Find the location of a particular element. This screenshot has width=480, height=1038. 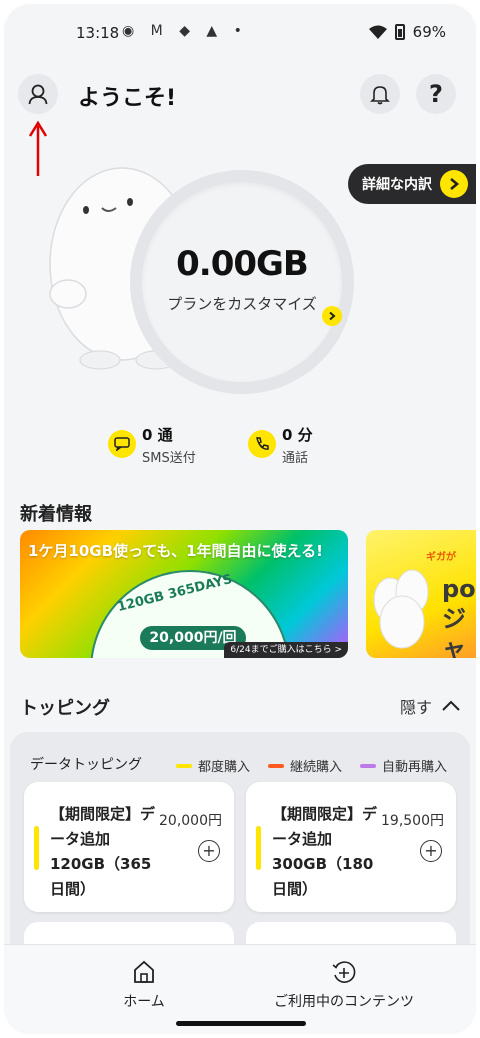

legend-label: 自動再購入 is located at coordinates (415, 767).